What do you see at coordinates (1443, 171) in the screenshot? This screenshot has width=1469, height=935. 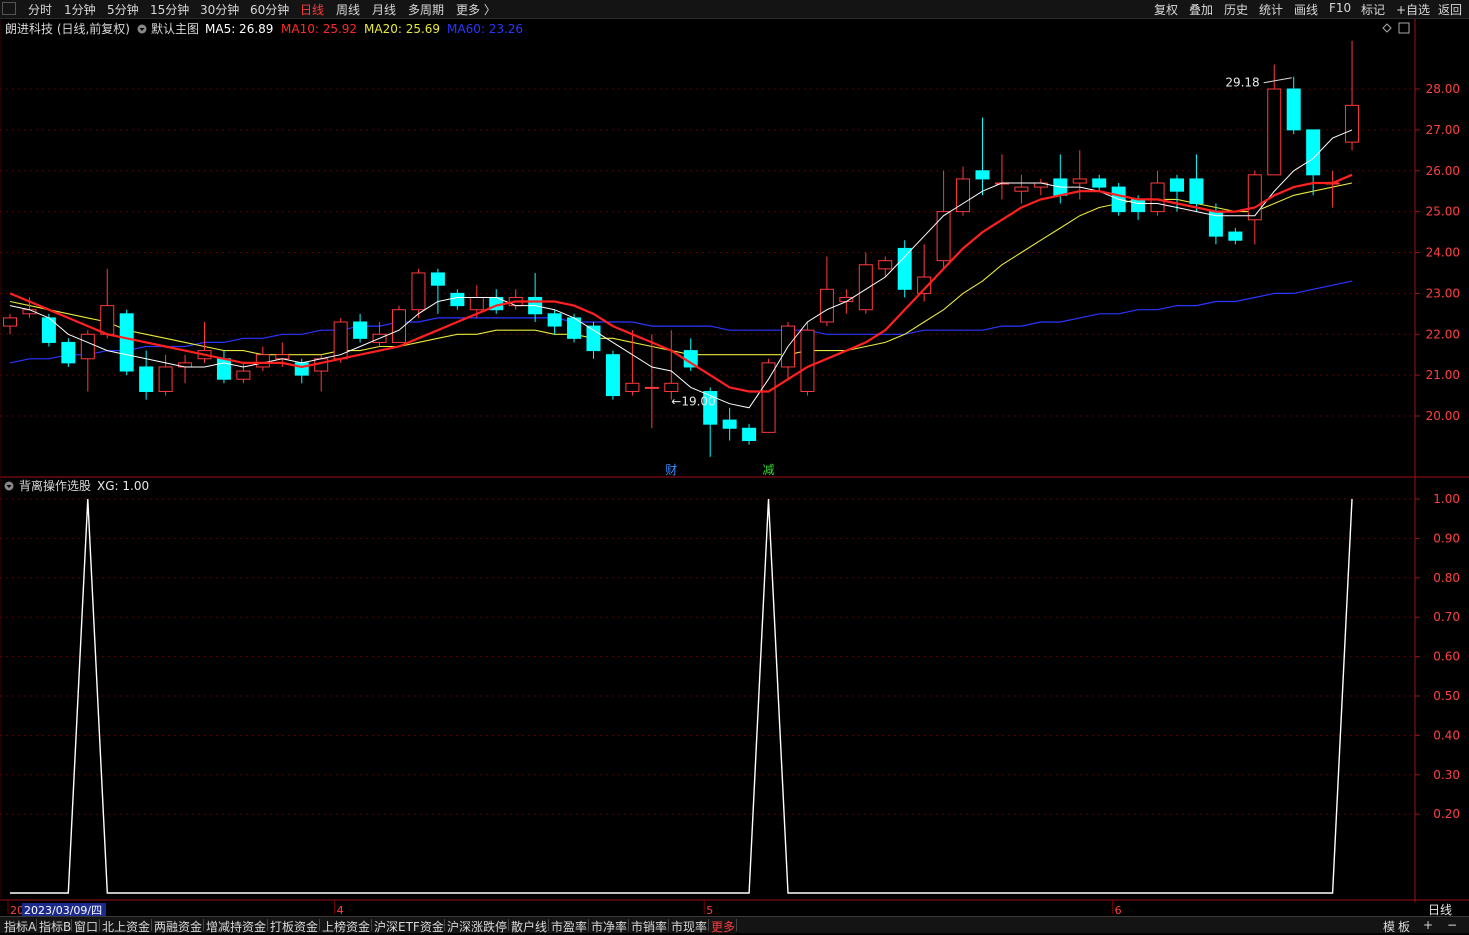 I see `y-tick-label: 26.00` at bounding box center [1443, 171].